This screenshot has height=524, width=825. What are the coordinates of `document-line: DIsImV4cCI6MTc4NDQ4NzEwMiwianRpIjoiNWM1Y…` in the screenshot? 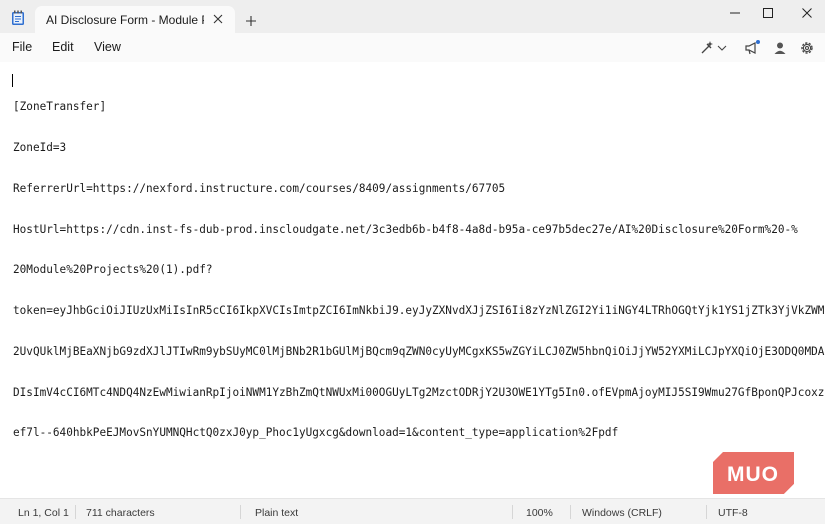 It's located at (419, 392).